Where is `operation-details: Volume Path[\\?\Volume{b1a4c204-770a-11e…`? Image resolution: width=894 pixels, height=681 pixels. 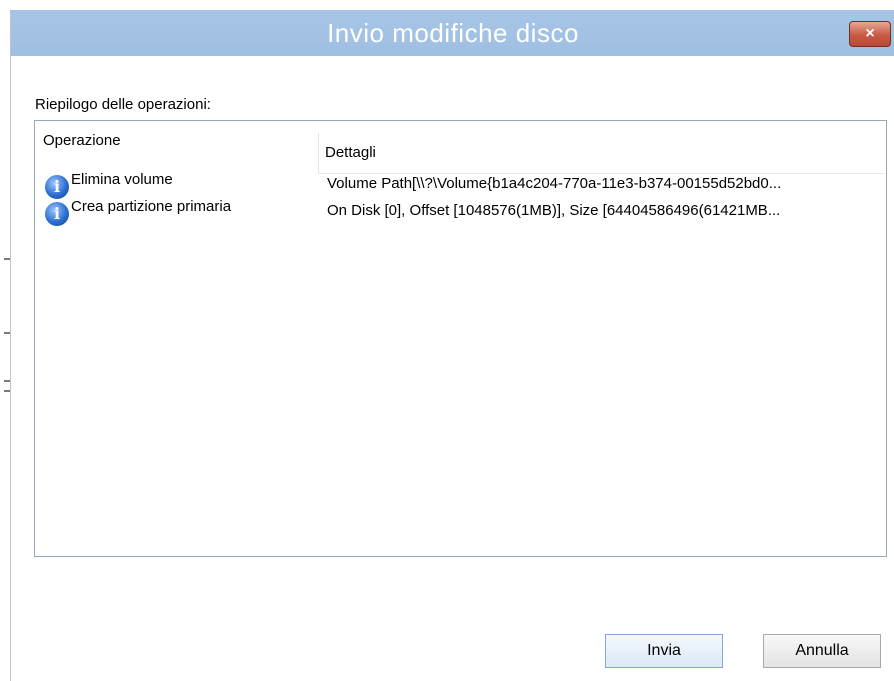 operation-details: Volume Path[\\?\Volume{b1a4c204-770a-11e… is located at coordinates (554, 183).